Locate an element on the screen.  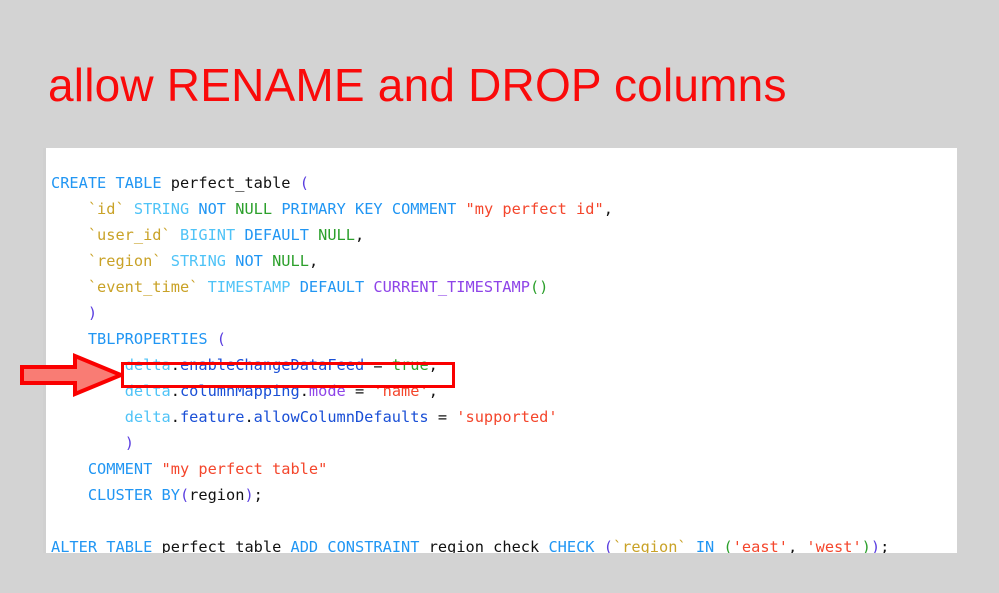
code-line: `user_id` BIGINT DEFAULT NULL, is located at coordinates (470, 235).